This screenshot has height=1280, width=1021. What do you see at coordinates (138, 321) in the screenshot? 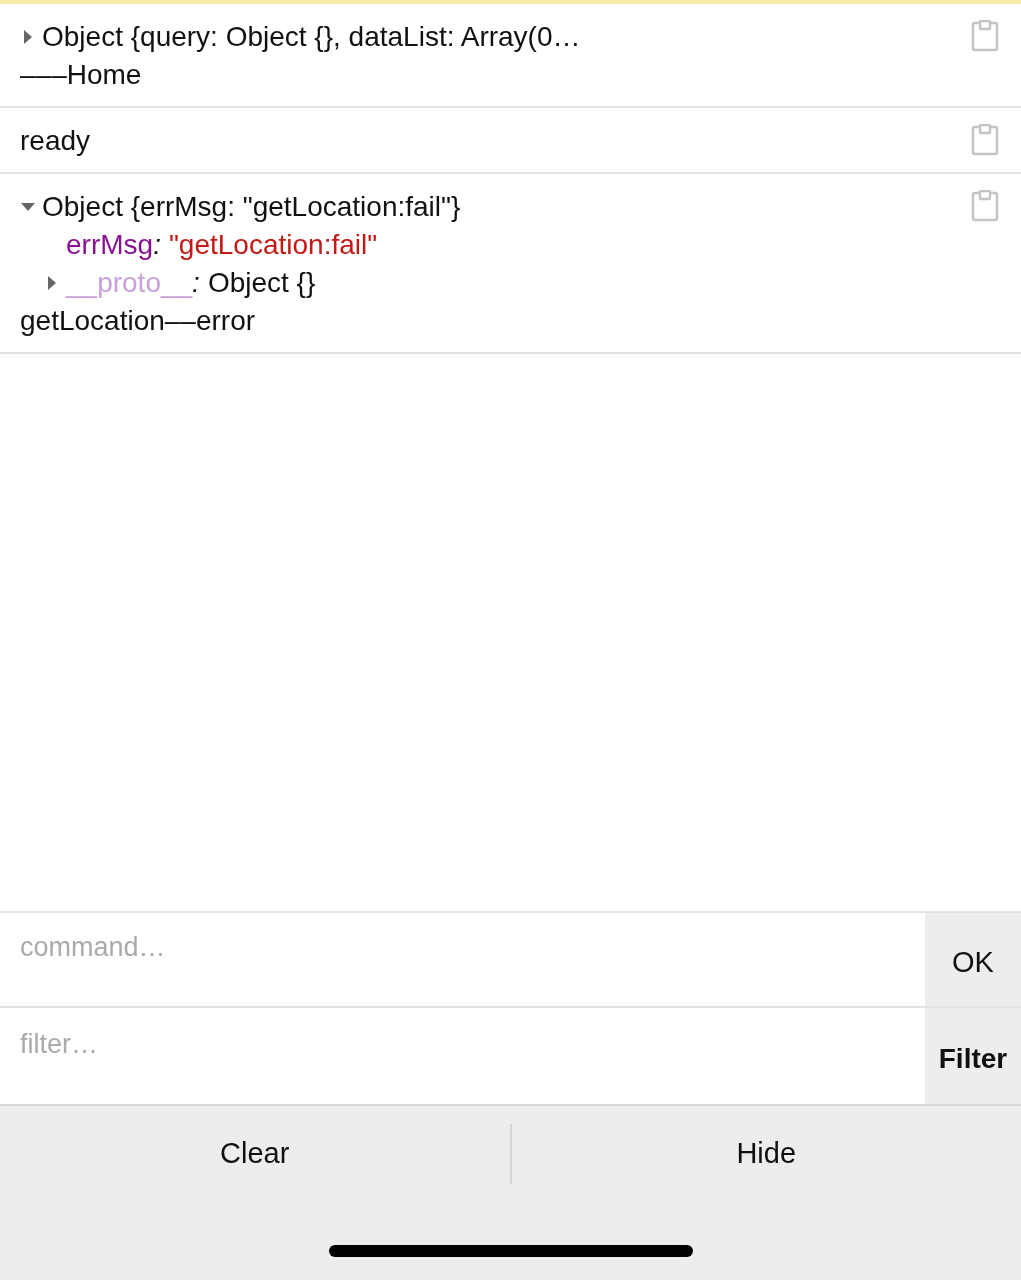
I see `log-text: getLocation––error` at bounding box center [138, 321].